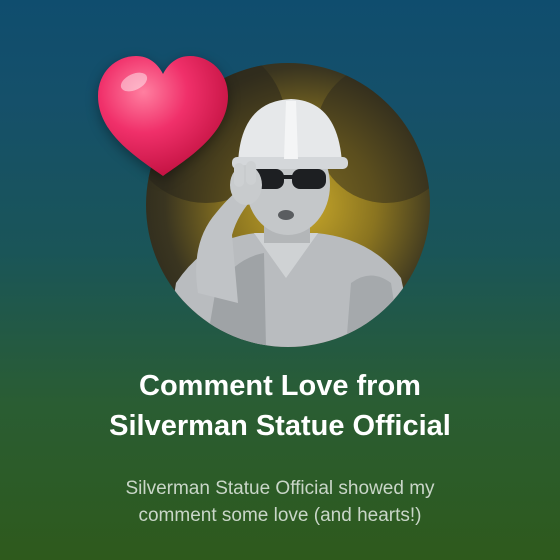  I want to click on title-line-1: Comment Love from, so click(280, 386).